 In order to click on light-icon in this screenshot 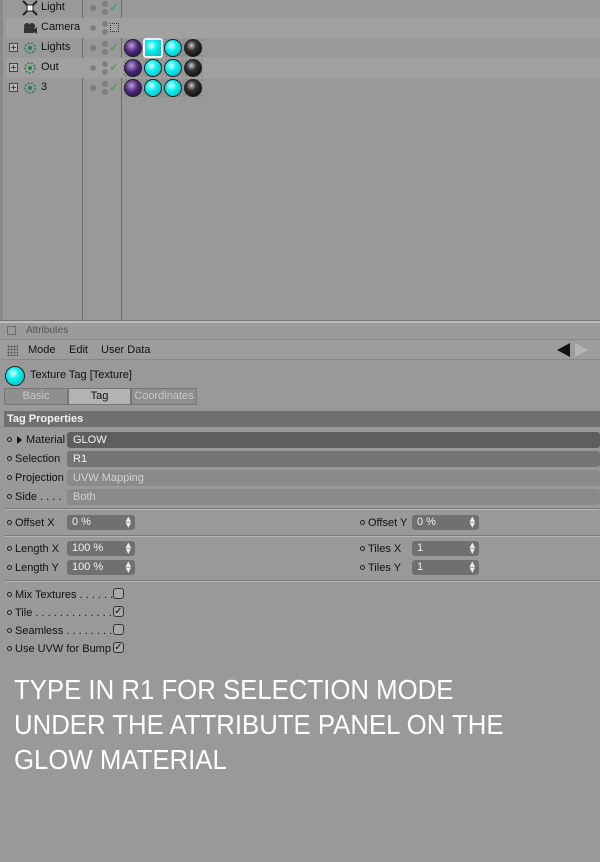, I will do `click(30, 8)`.